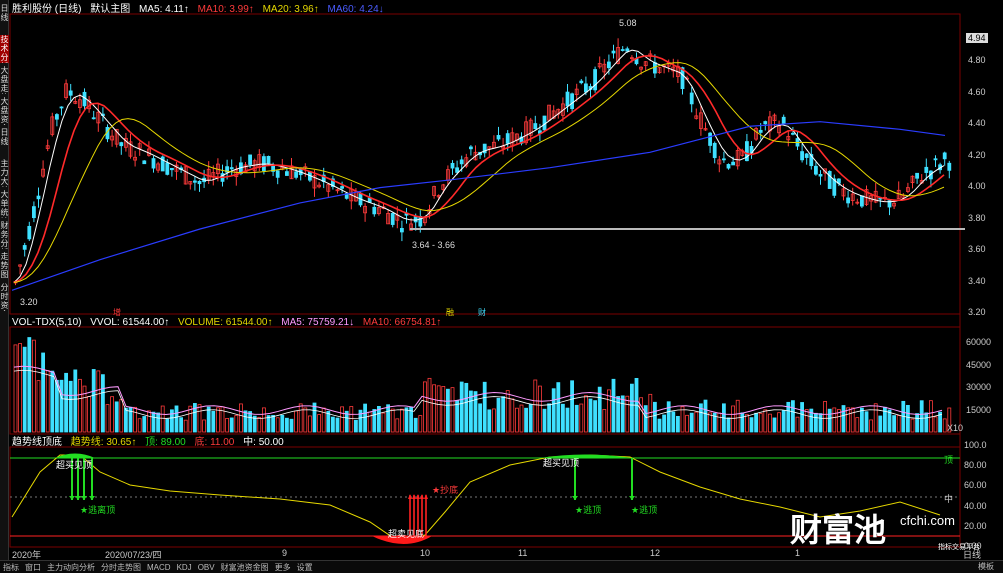 This screenshot has height=573, width=1003. What do you see at coordinates (959, 547) in the screenshot?
I see `watermark-sub: 指标交易平台` at bounding box center [959, 547].